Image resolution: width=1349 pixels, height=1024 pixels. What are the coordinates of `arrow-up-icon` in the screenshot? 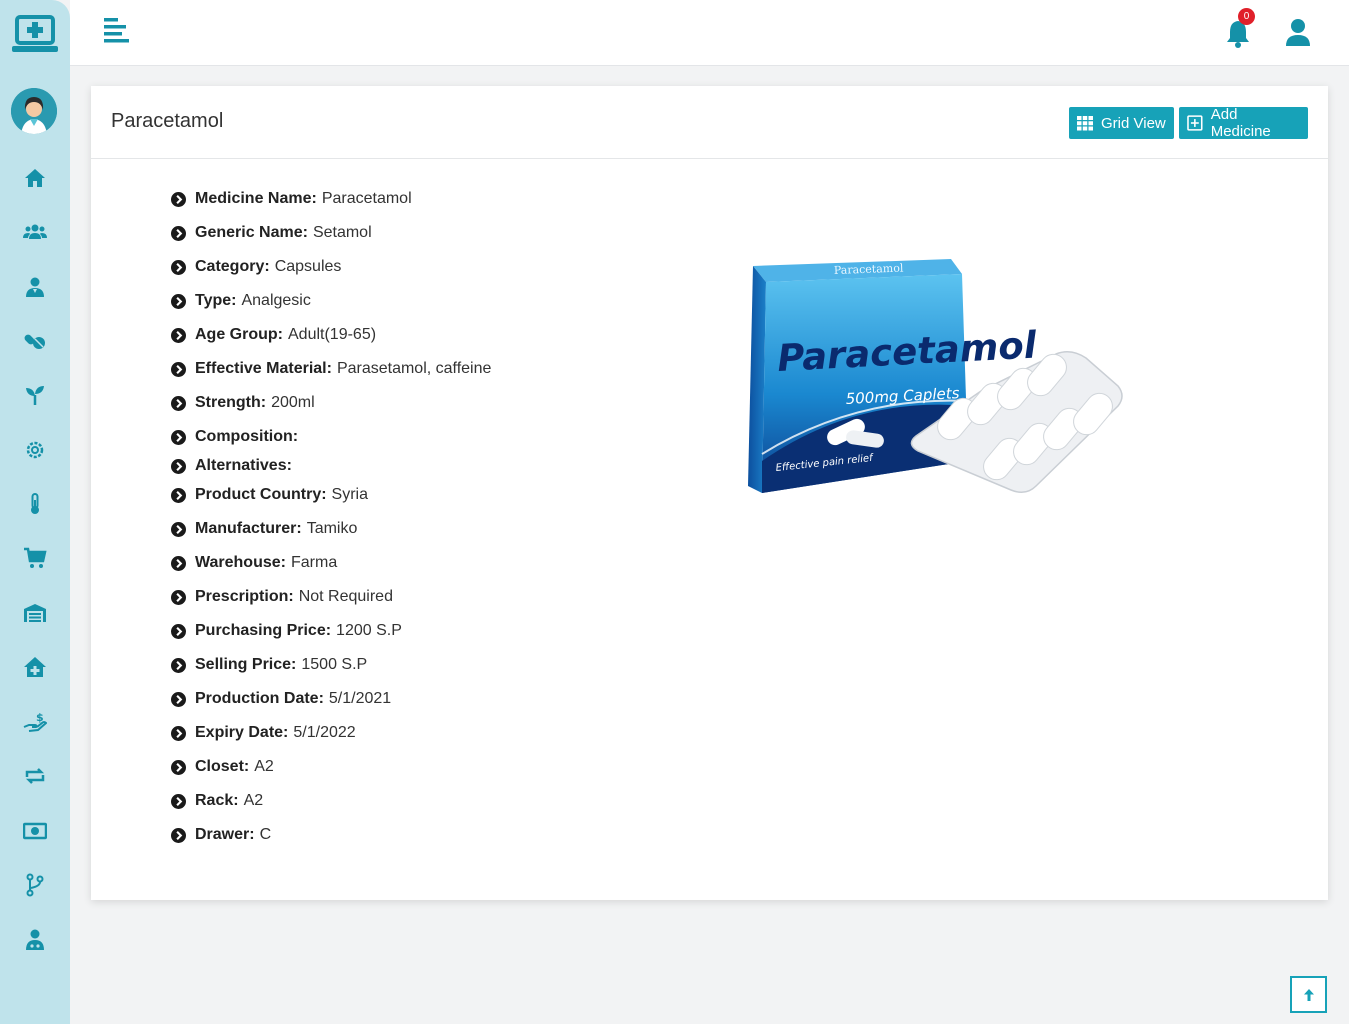 It's located at (1308, 994).